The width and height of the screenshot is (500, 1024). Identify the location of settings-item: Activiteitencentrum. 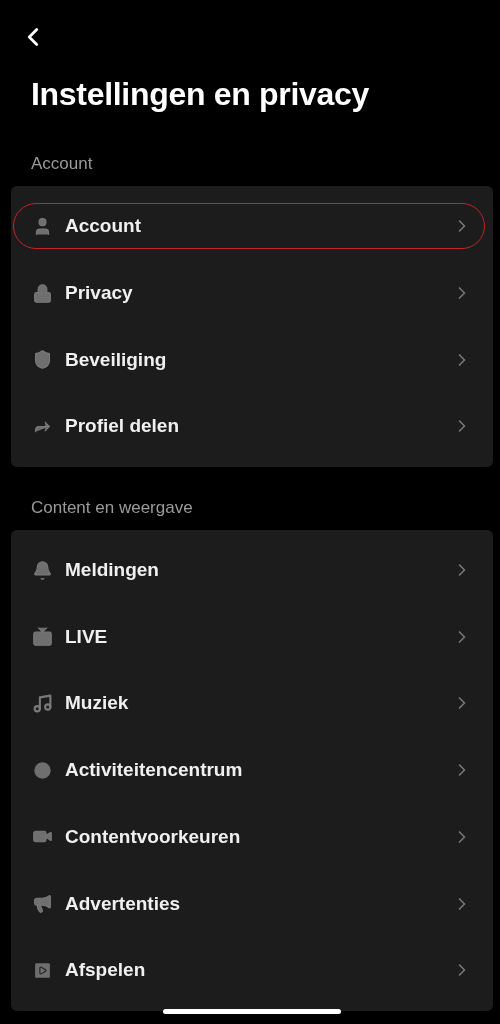
(249, 770).